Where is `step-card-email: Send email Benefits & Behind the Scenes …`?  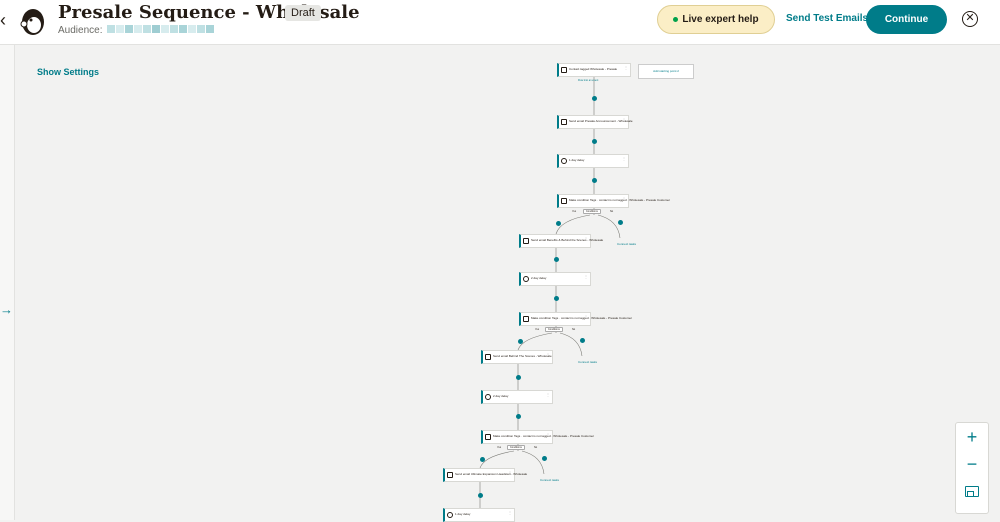 step-card-email: Send email Benefits & Behind the Scenes … is located at coordinates (561, 241).